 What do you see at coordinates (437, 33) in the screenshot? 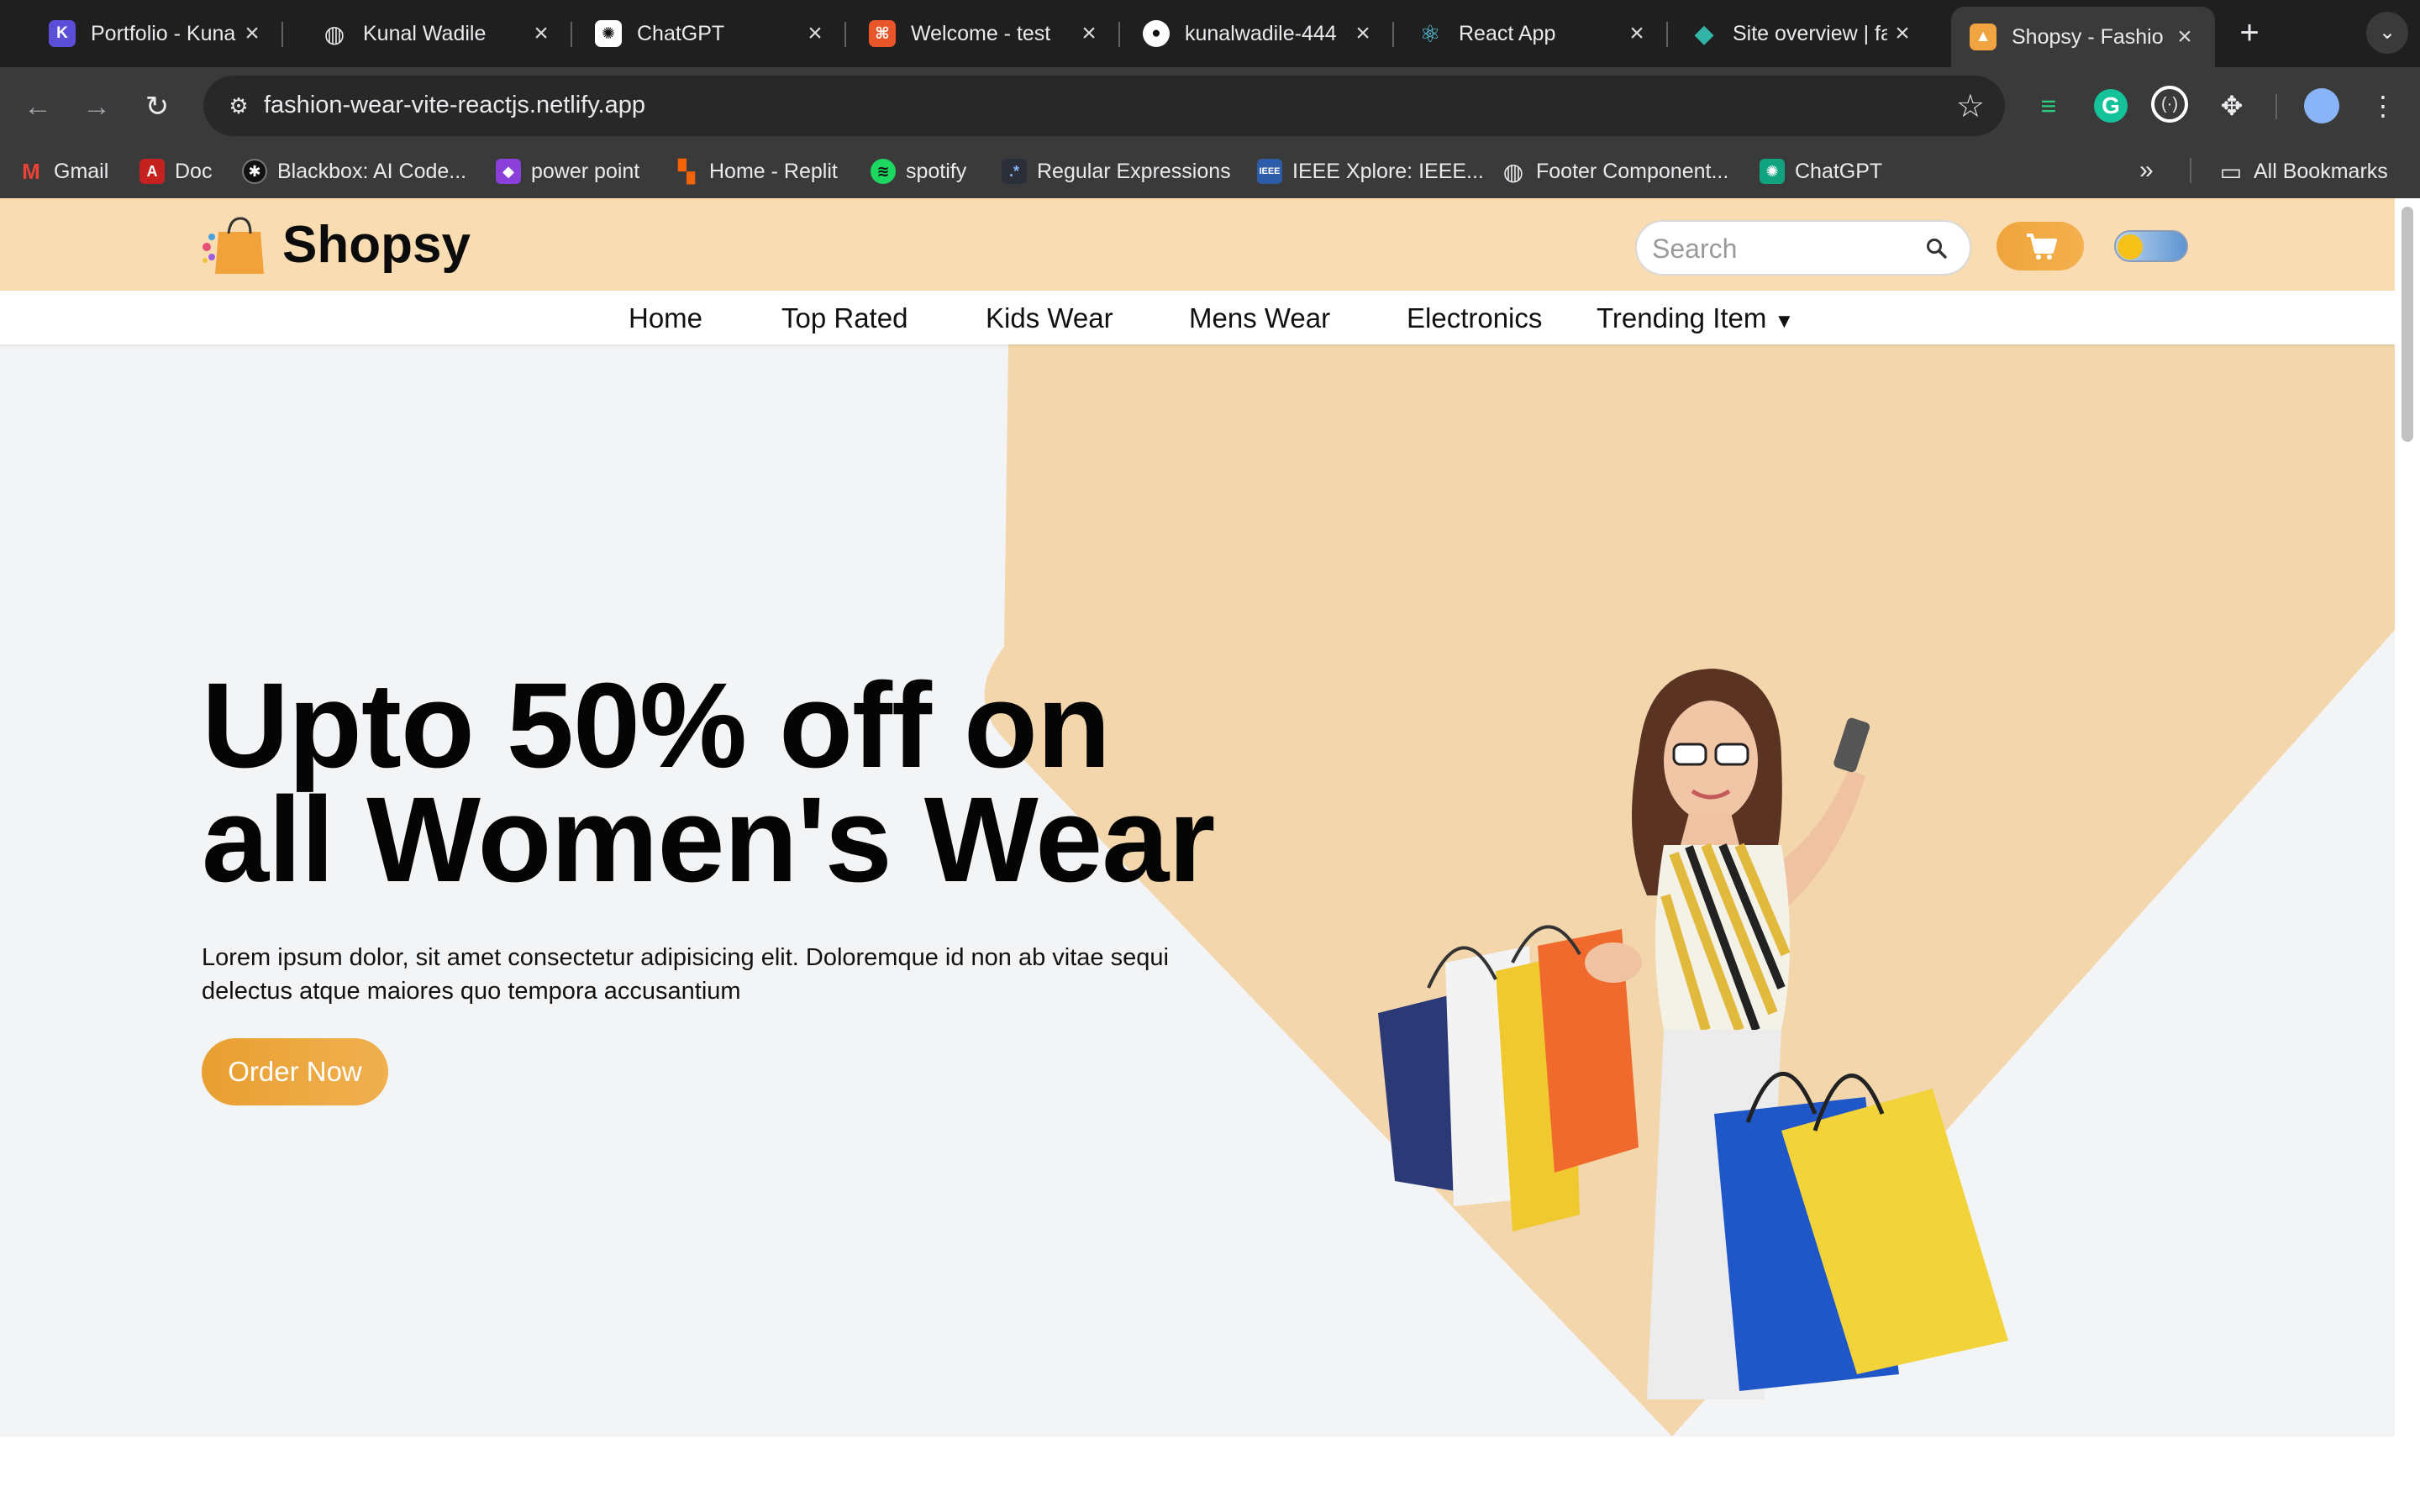
I see `tab-kunal-wadile: ◍ Kunal Wadile ×` at bounding box center [437, 33].